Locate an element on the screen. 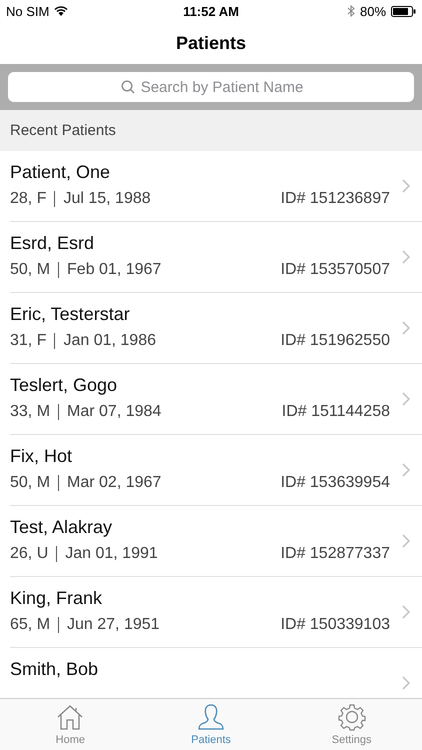 The height and width of the screenshot is (750, 422). patient-row: Teslert, Gogo 33, M Mar 07, 1984 ID# 151144258 is located at coordinates (216, 399).